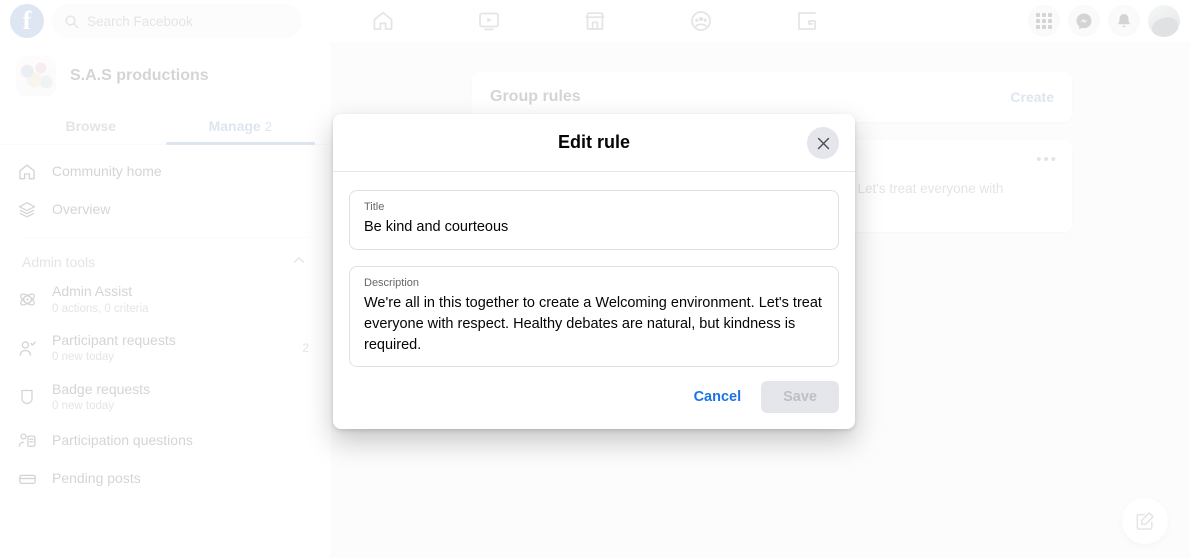  I want to click on close-icon, so click(823, 143).